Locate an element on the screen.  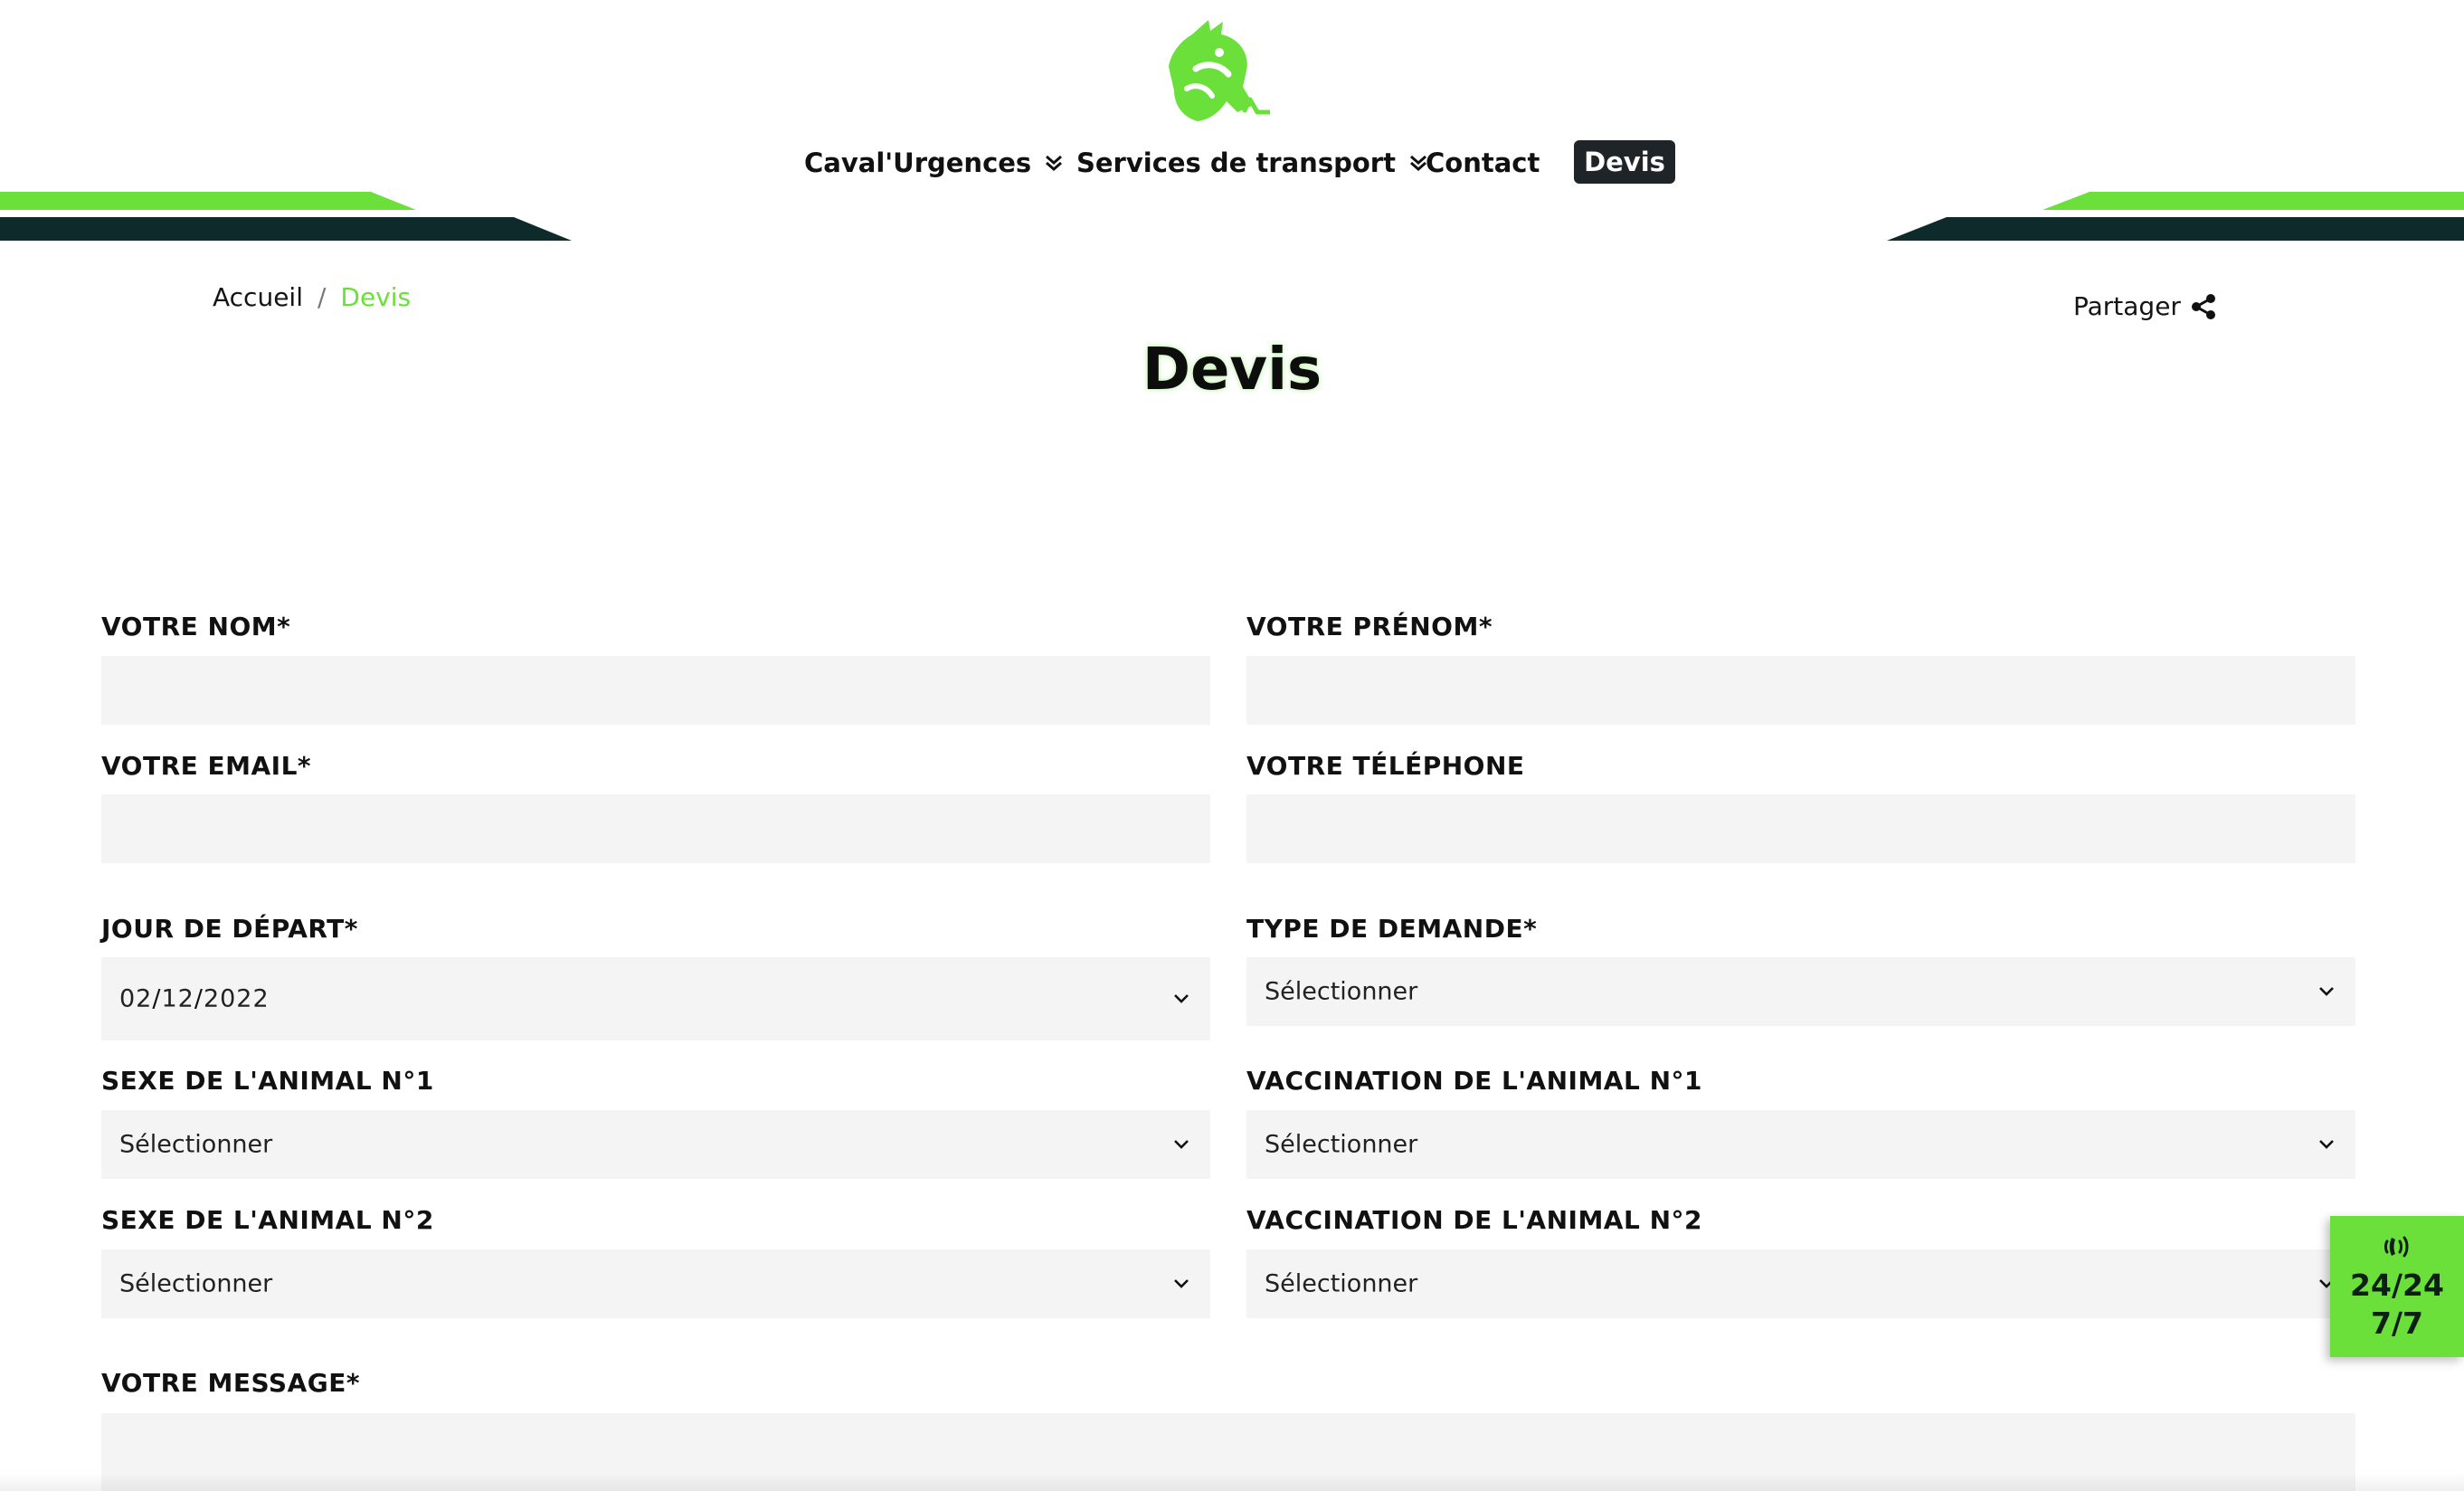
vaccination-animal-1-select: Sélectionner is located at coordinates (1801, 1144).